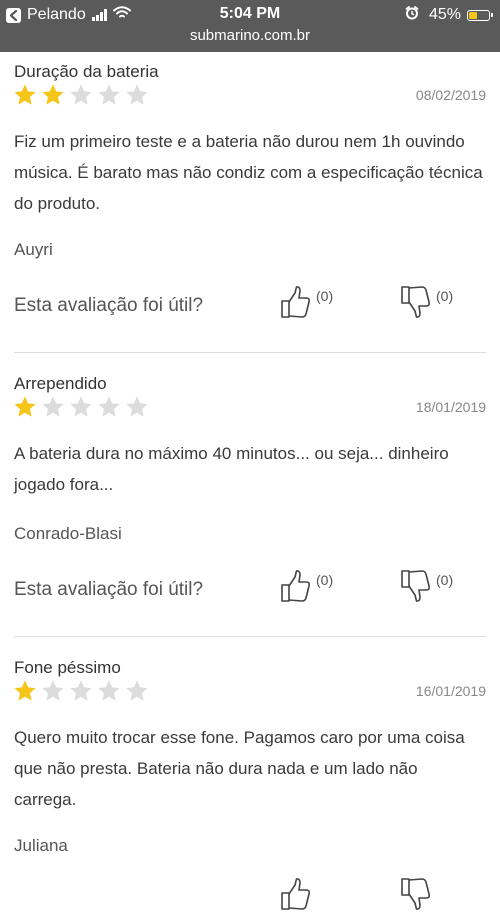 The width and height of the screenshot is (500, 912). I want to click on review-date: 18/01/2019, so click(450, 407).